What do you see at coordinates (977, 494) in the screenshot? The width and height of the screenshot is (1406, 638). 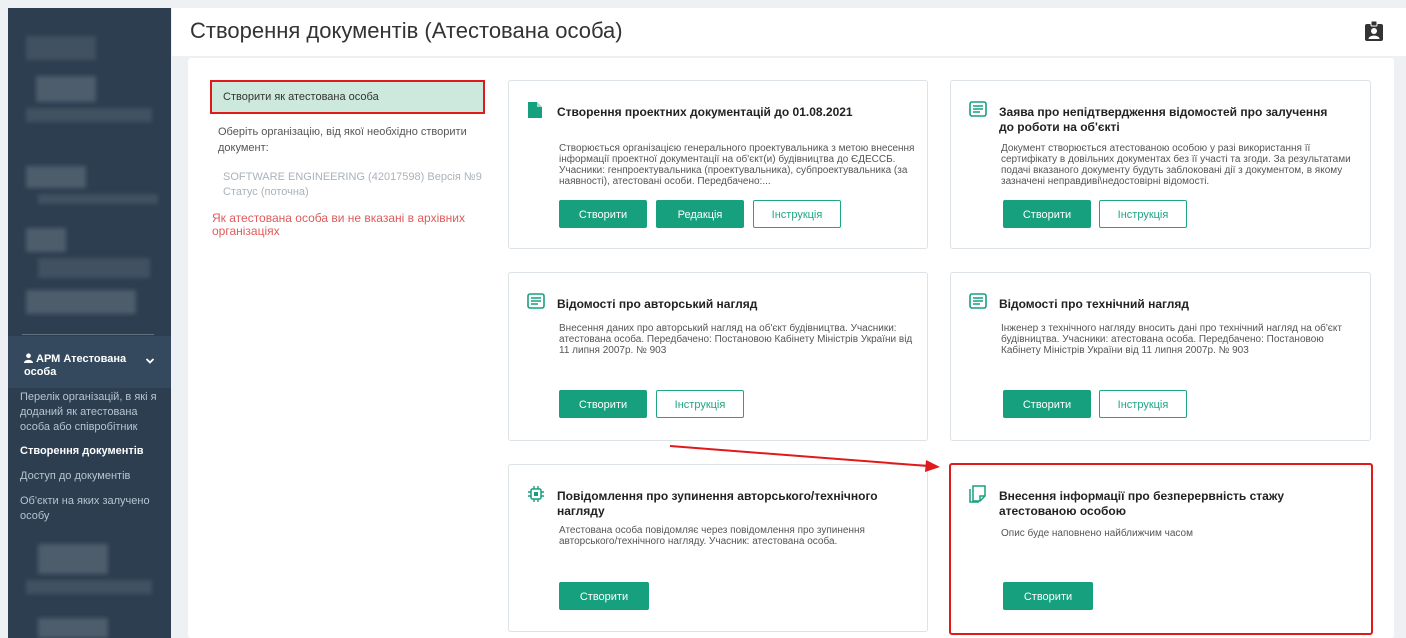 I see `copy-icon` at bounding box center [977, 494].